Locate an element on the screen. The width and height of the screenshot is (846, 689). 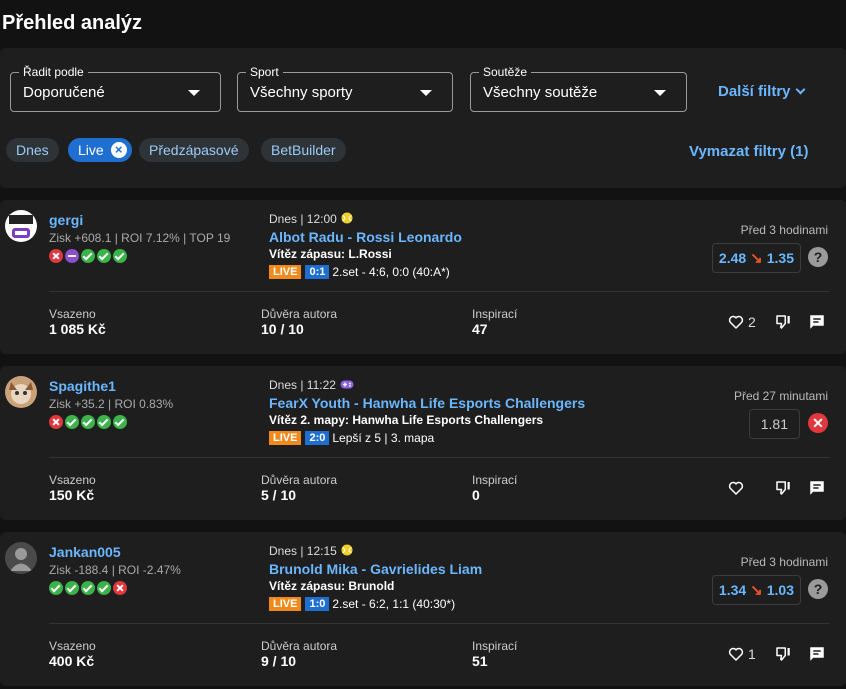
match-time-text: Dnes | 12:00 is located at coordinates (303, 219).